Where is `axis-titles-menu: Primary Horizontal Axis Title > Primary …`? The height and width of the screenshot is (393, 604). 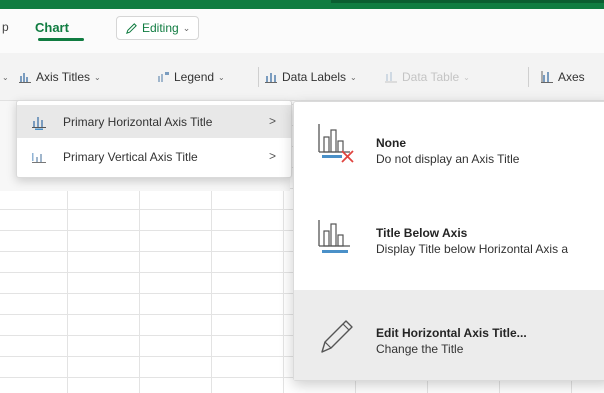 axis-titles-menu: Primary Horizontal Axis Title > Primary … is located at coordinates (154, 139).